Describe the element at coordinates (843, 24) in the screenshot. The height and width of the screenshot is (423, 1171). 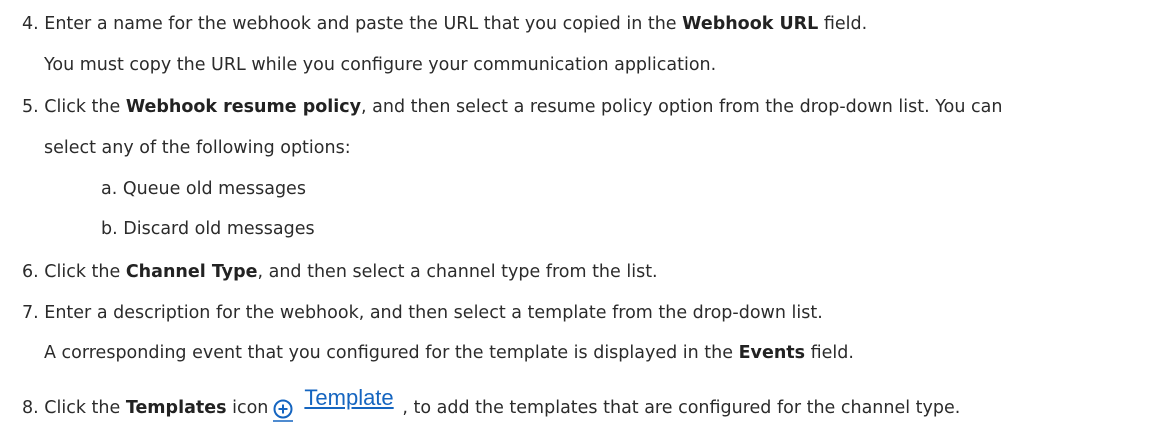
I see `step-text-end: field.` at that location.